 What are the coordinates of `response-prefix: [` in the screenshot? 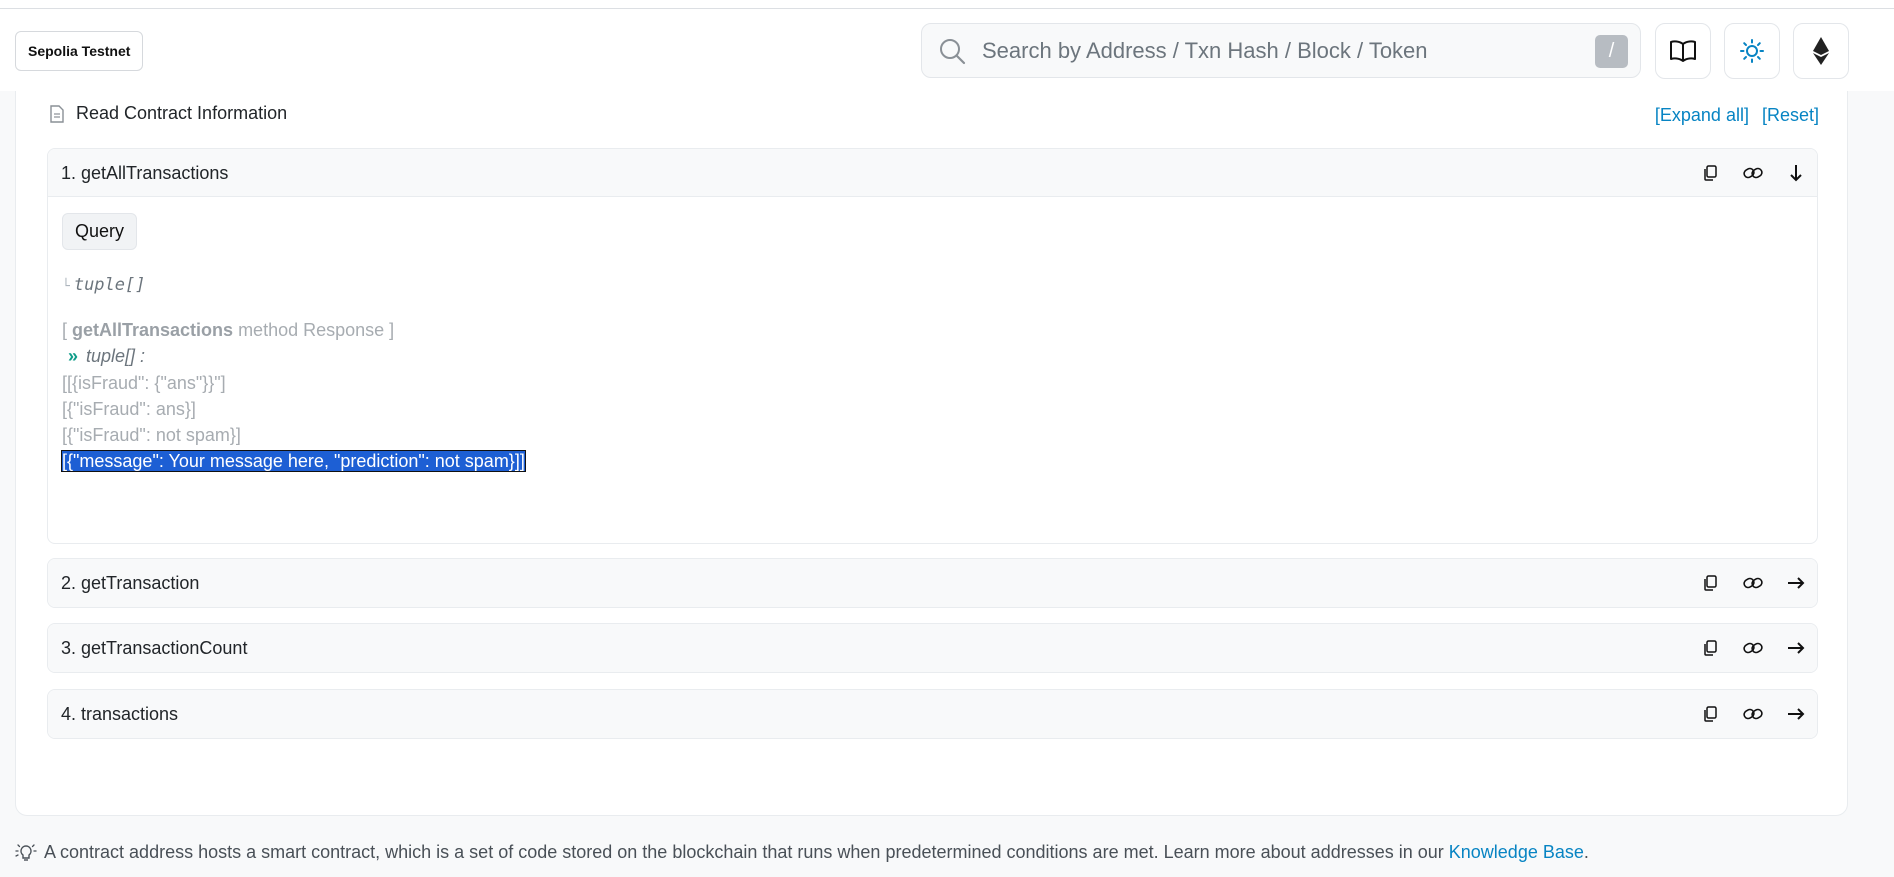 It's located at (67, 330).